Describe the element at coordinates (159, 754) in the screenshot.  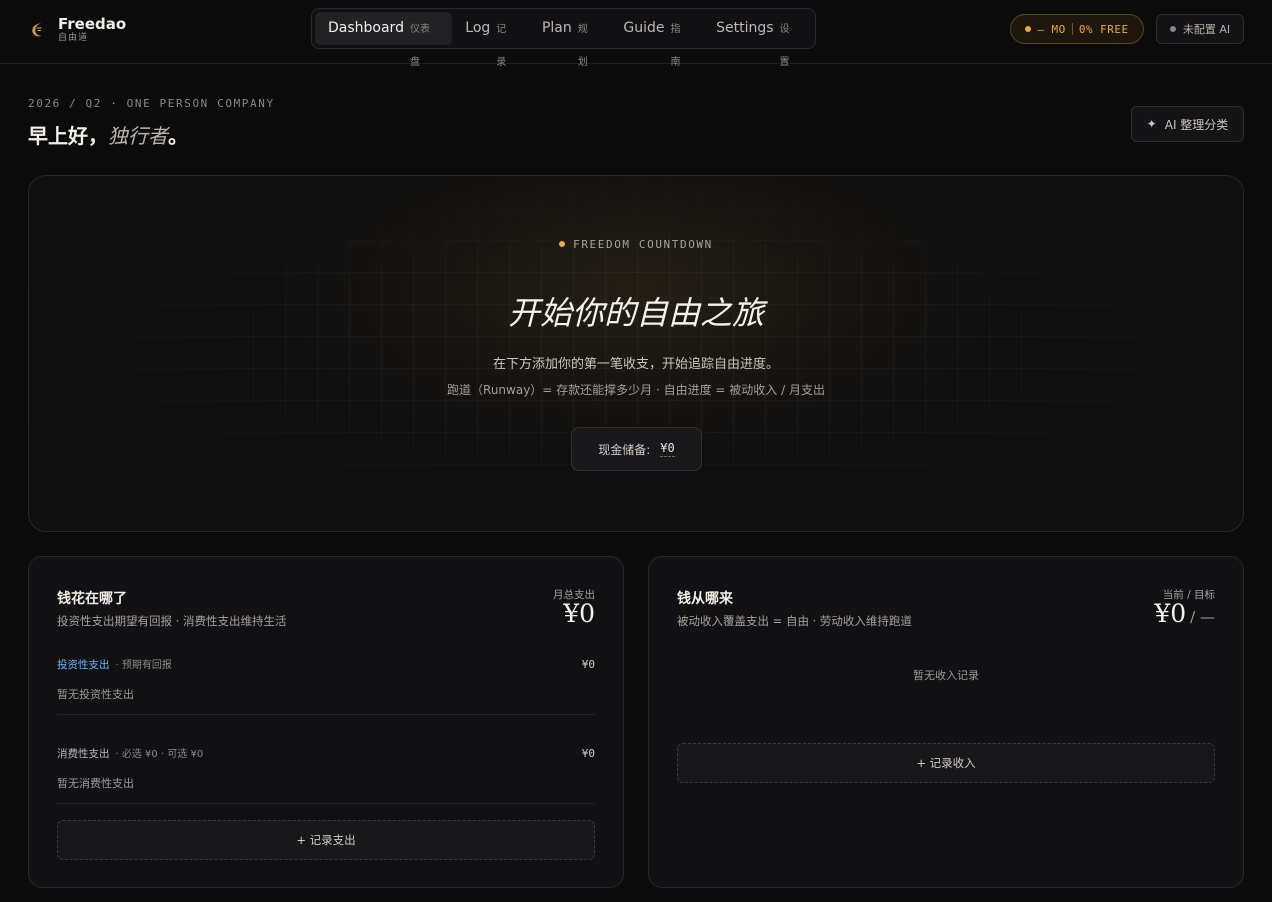
I see `consume-meta: · 必选 ¥0 · 可选 ¥0` at that location.